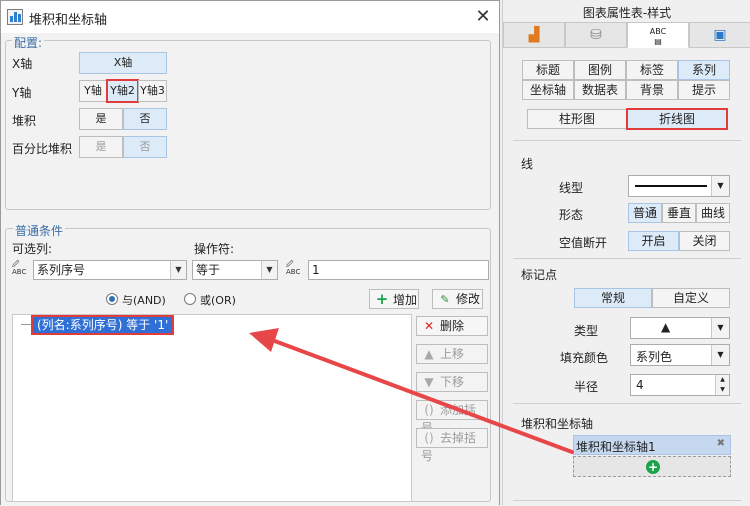 The image size is (750, 506). Describe the element at coordinates (22, 64) in the screenshot. I see `x-axis-label: X轴` at that location.